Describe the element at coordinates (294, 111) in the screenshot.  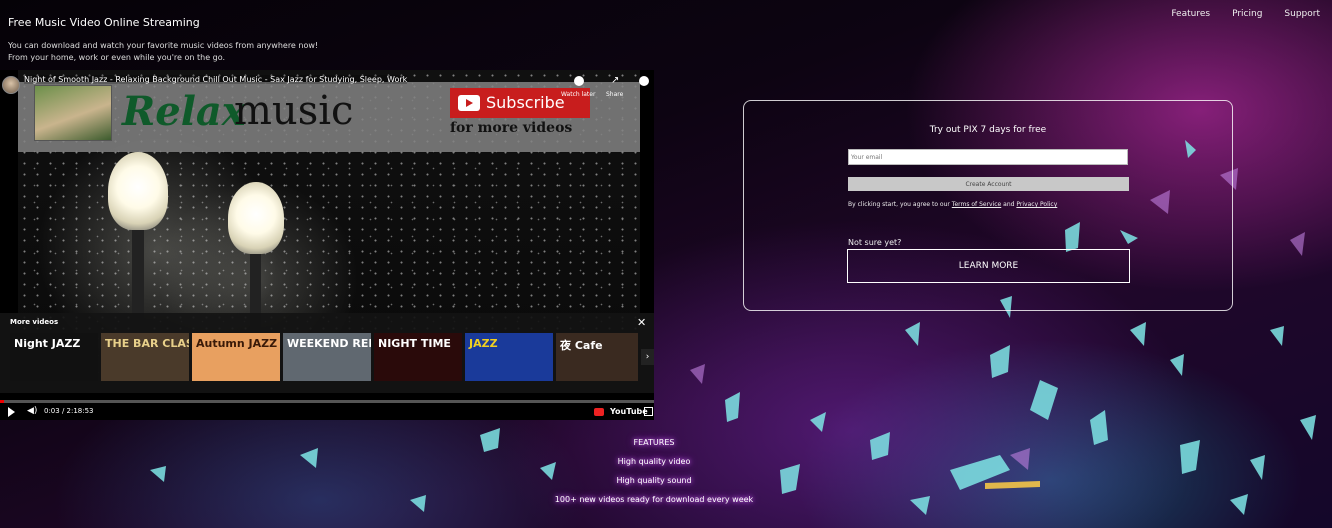
I see `banner-music-text: music` at that location.